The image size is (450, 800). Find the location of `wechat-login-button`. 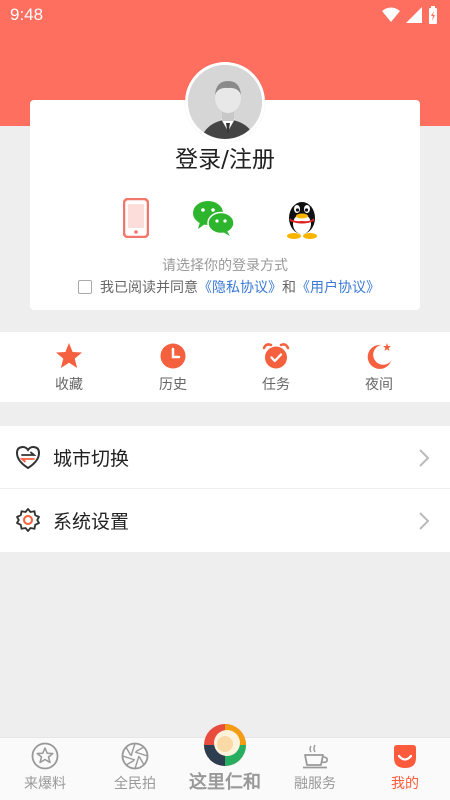

wechat-login-button is located at coordinates (214, 218).